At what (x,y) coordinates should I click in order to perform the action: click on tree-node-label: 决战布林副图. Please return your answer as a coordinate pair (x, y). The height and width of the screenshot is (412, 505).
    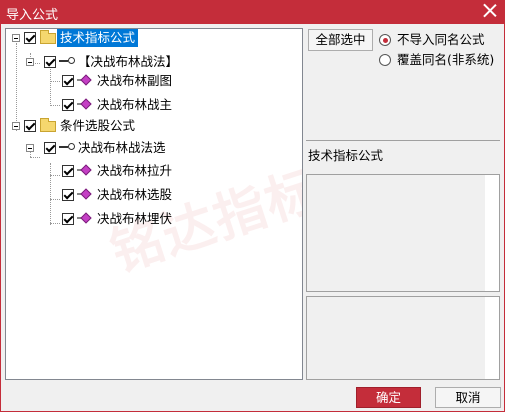
    Looking at the image, I should click on (135, 80).